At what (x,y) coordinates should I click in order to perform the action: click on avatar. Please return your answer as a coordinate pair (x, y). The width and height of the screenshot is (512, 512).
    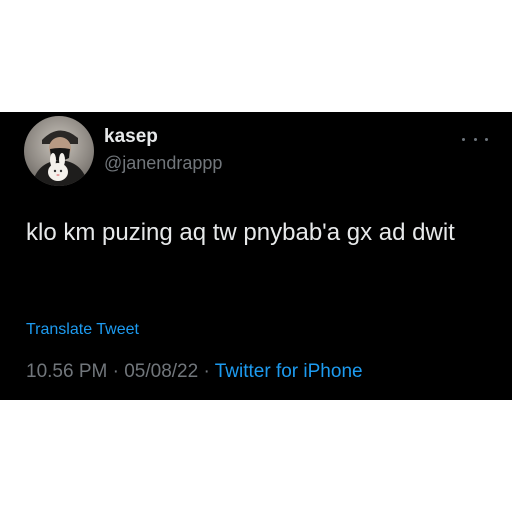
    Looking at the image, I should click on (59, 151).